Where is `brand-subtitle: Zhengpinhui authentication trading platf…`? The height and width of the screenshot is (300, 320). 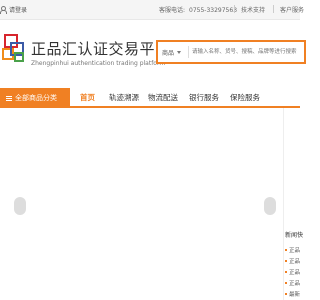
brand-subtitle: Zhengpinhui authentication trading platf… is located at coordinates (98, 63).